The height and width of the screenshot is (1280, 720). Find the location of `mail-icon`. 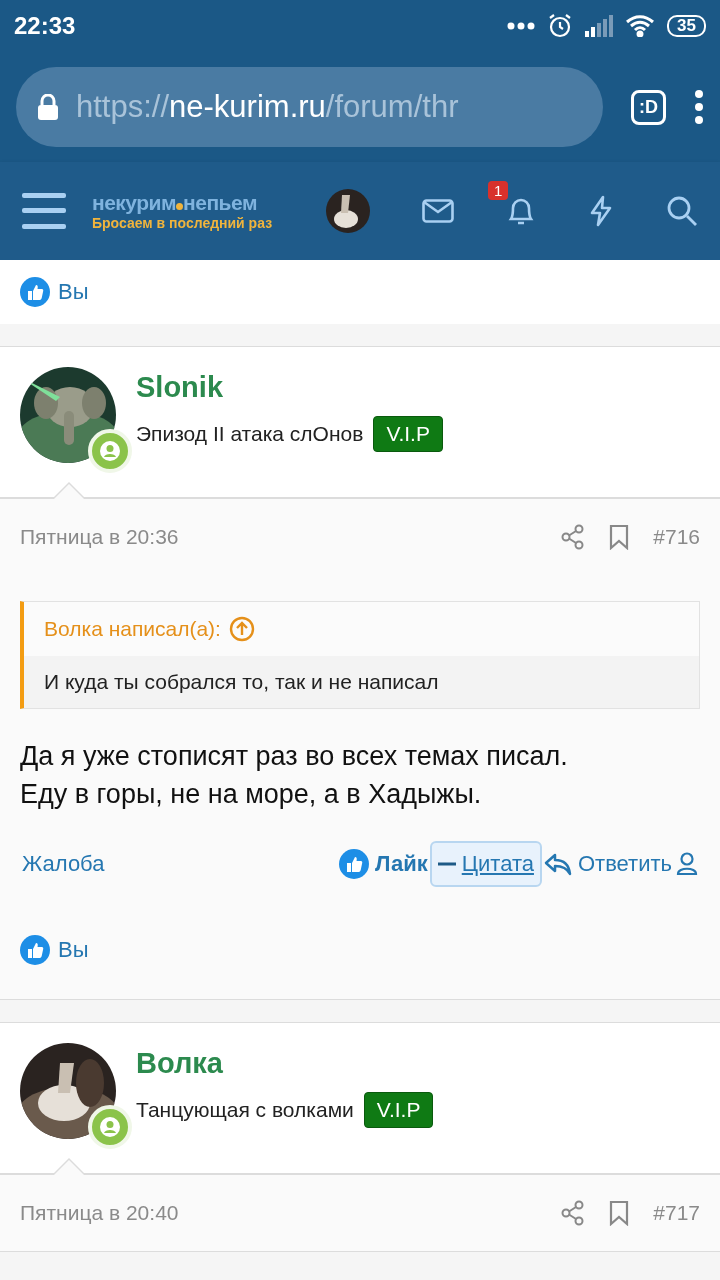

mail-icon is located at coordinates (438, 211).